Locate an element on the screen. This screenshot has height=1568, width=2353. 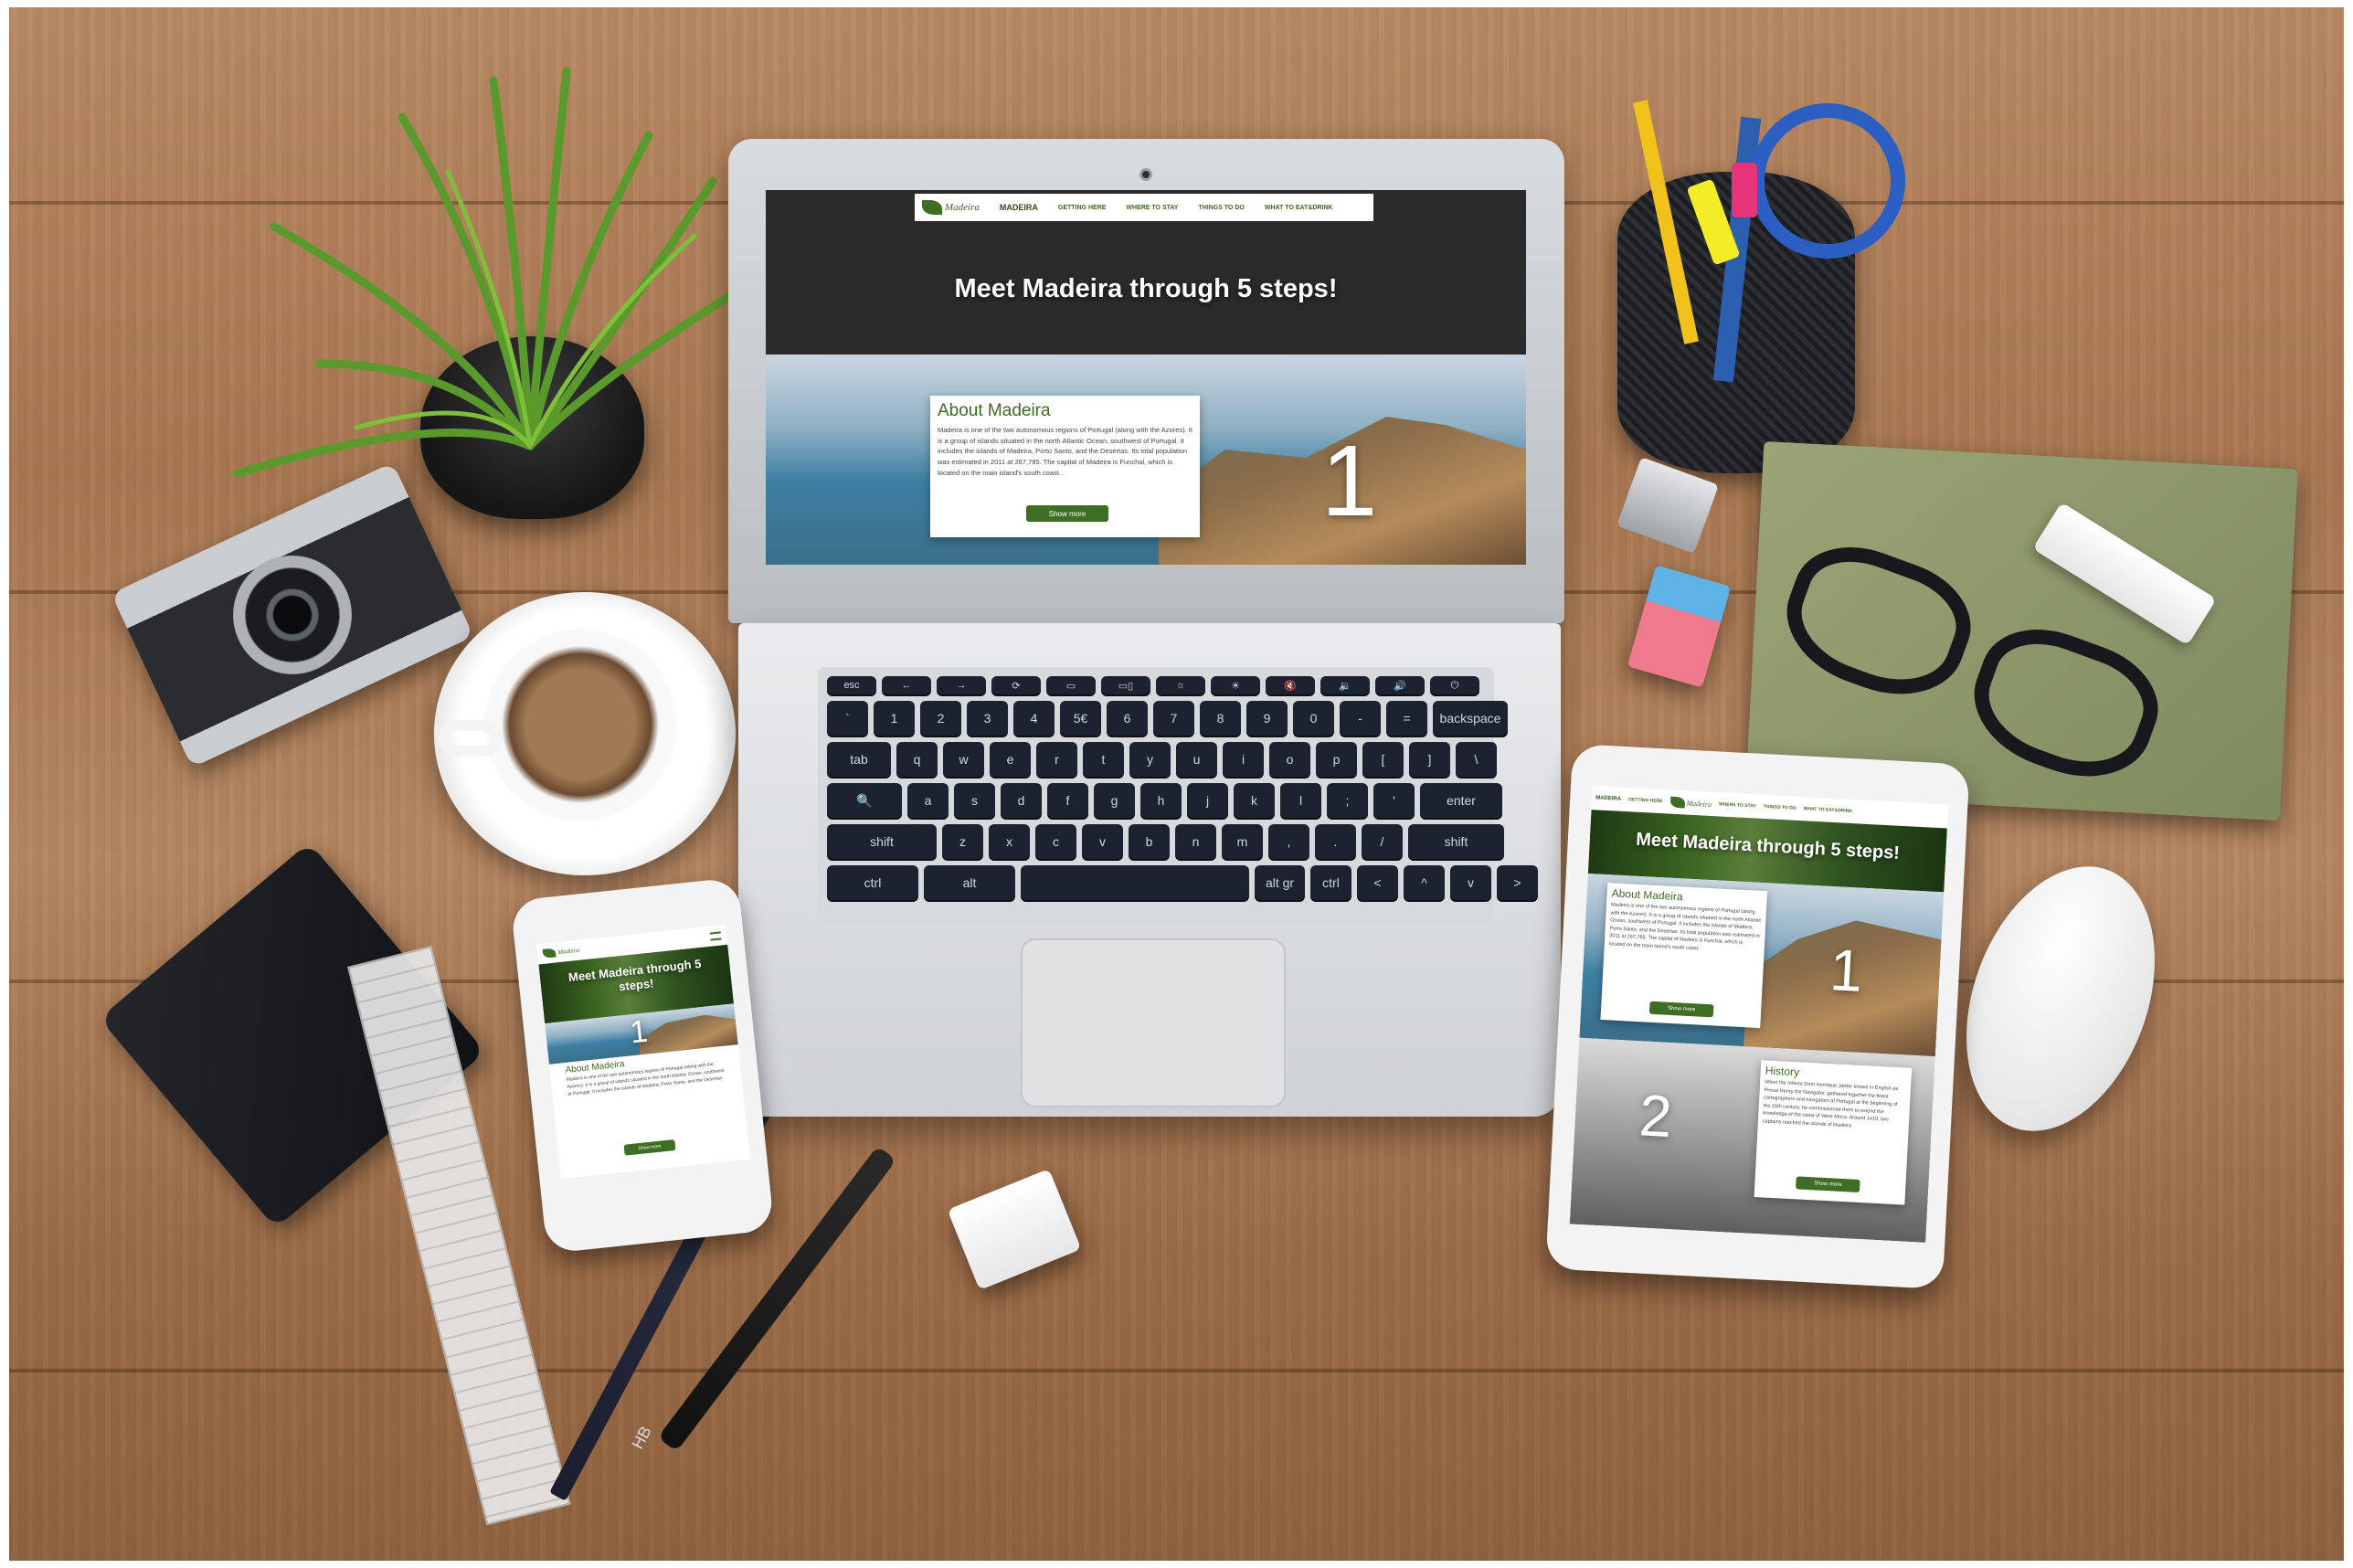
key-s: s is located at coordinates (974, 801).